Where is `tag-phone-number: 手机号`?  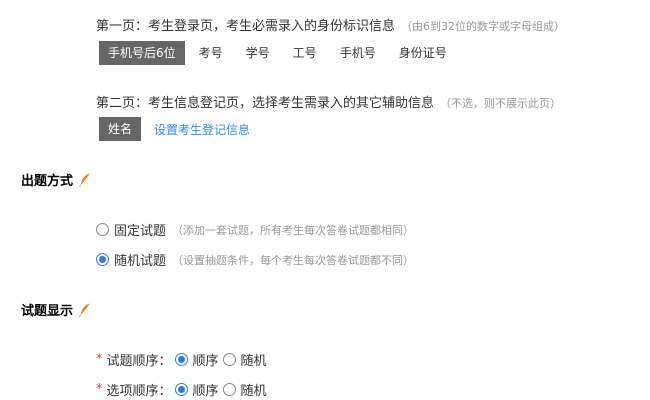
tag-phone-number: 手机号 is located at coordinates (358, 53).